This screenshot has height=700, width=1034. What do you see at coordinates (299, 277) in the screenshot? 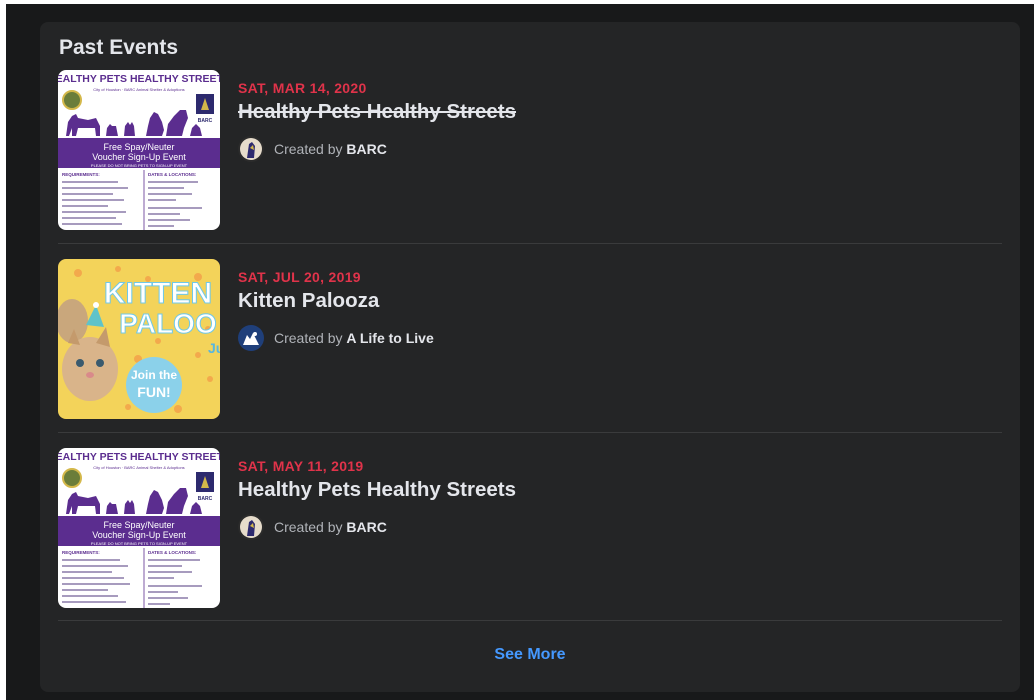
I see `event-date: SAT, JUL 20, 2019` at bounding box center [299, 277].